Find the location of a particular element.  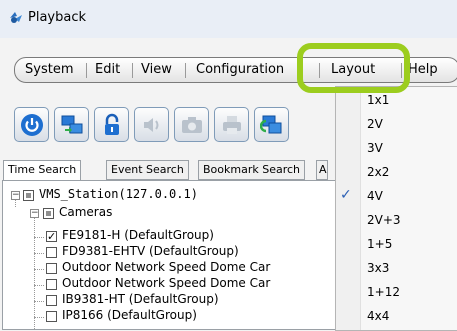

tree-group-label: Cameras is located at coordinates (85, 212).